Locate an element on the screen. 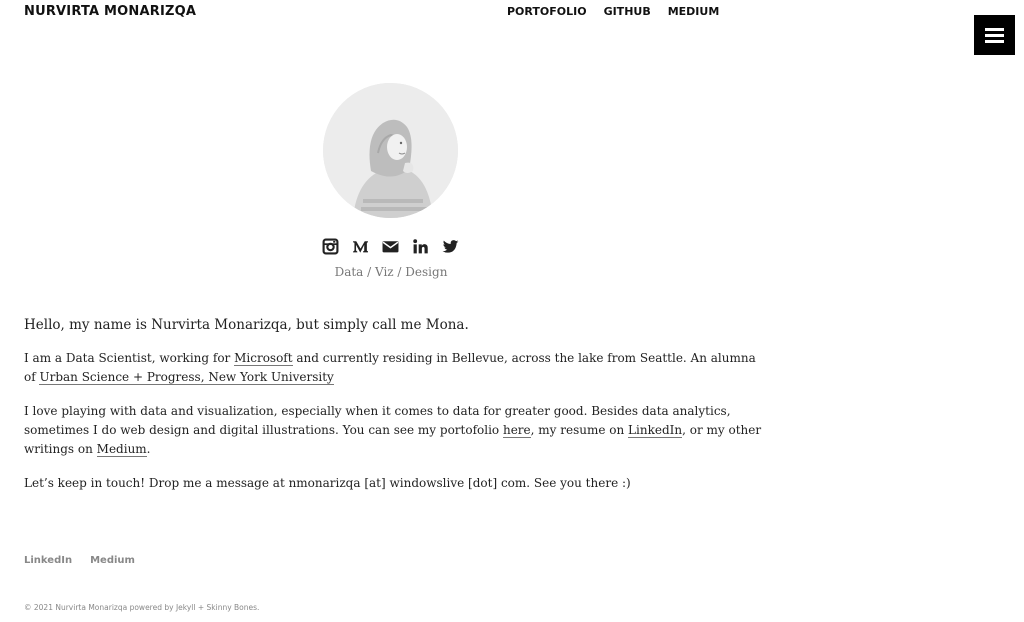 This screenshot has height=622, width=1024. interests-text-2: , my resume on is located at coordinates (579, 430).